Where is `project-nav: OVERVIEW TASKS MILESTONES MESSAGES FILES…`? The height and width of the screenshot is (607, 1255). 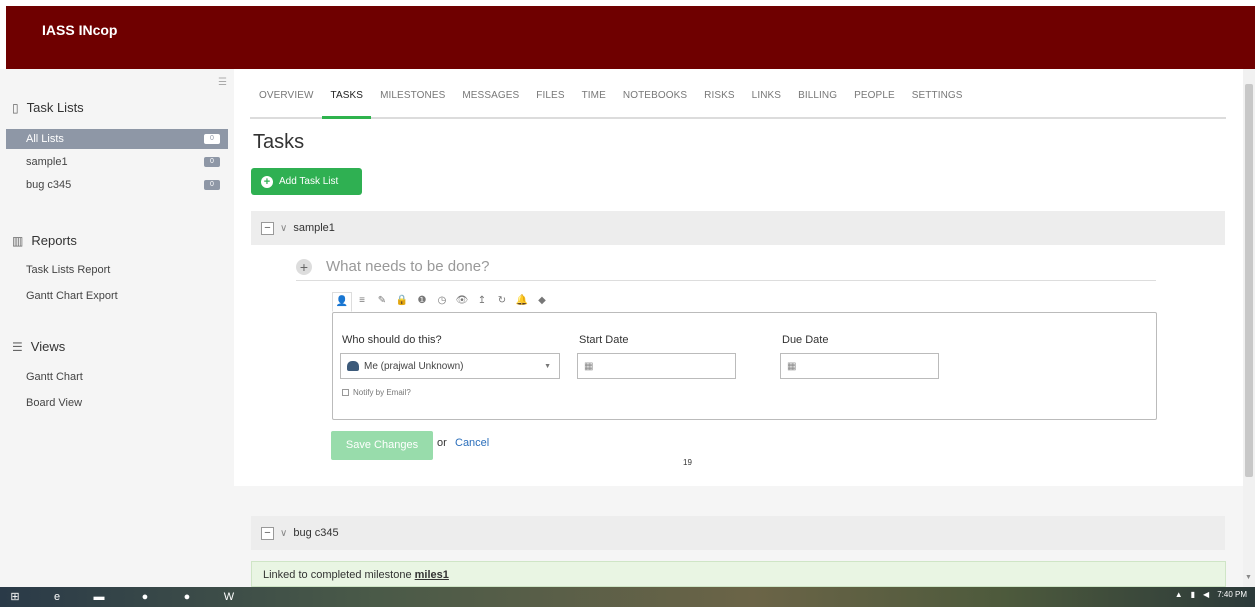 project-nav: OVERVIEW TASKS MILESTONES MESSAGES FILES… is located at coordinates (738, 102).